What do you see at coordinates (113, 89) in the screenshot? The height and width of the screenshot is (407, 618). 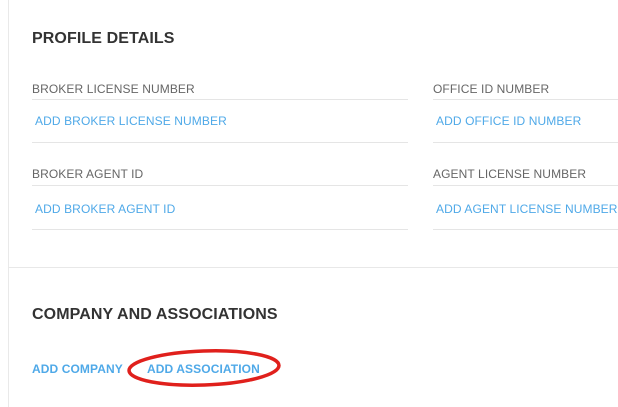 I see `broker-license-label: BROKER LICENSE NUMBER` at bounding box center [113, 89].